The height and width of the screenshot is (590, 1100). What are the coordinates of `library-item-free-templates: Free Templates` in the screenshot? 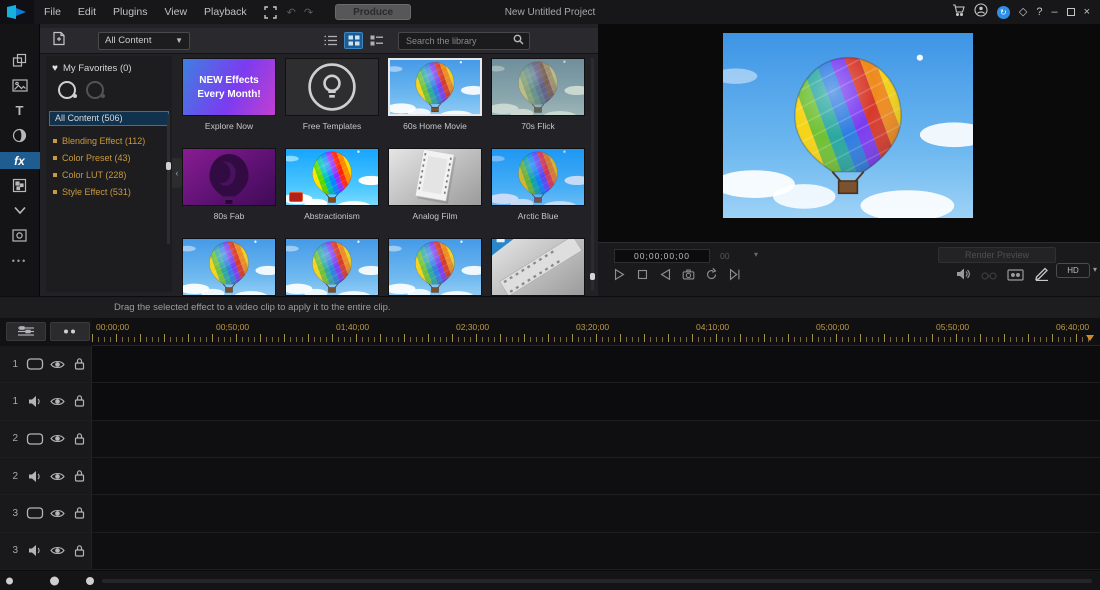 It's located at (332, 103).